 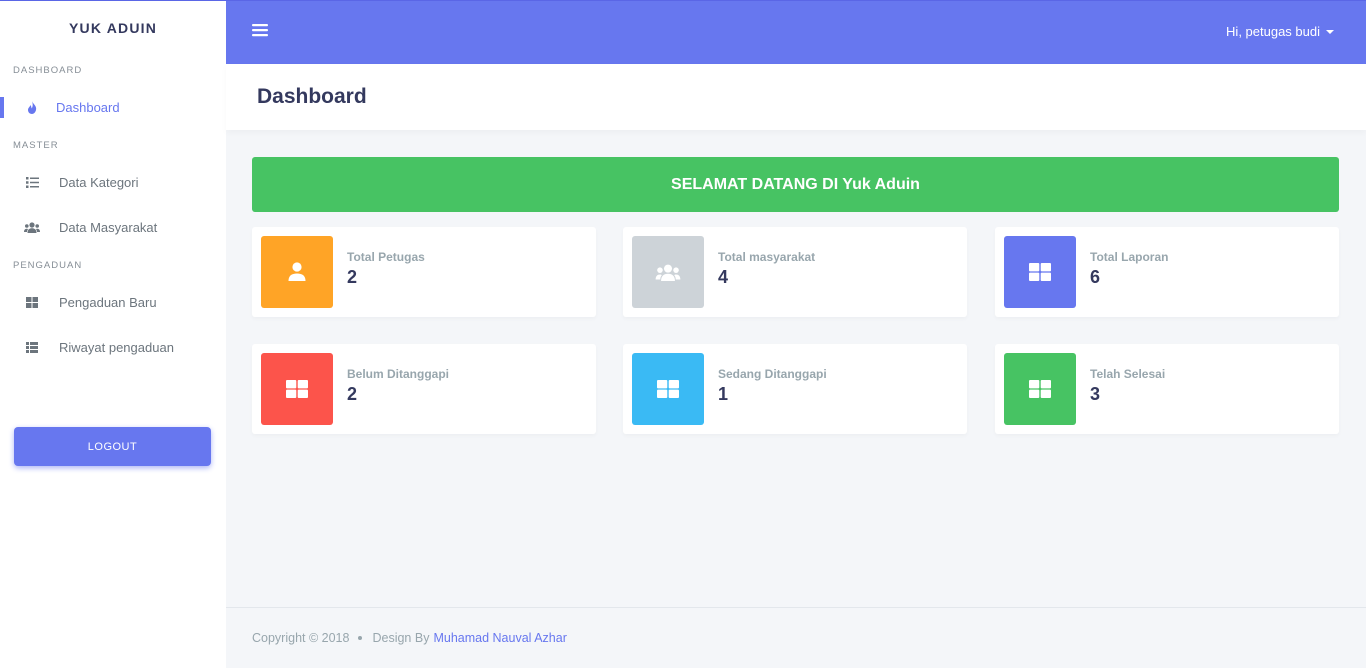 I want to click on welcome-banner: SELAMAT DATANG DI Yuk Aduin, so click(x=795, y=184).